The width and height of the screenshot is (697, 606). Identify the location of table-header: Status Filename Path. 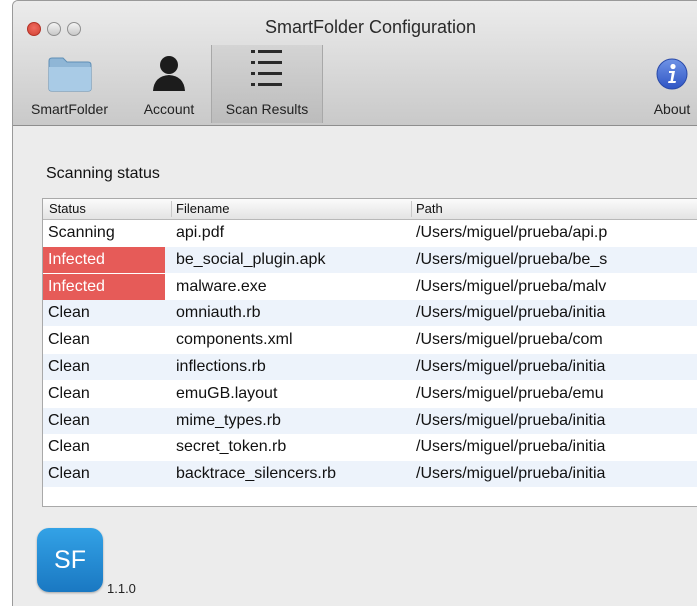
(370, 209).